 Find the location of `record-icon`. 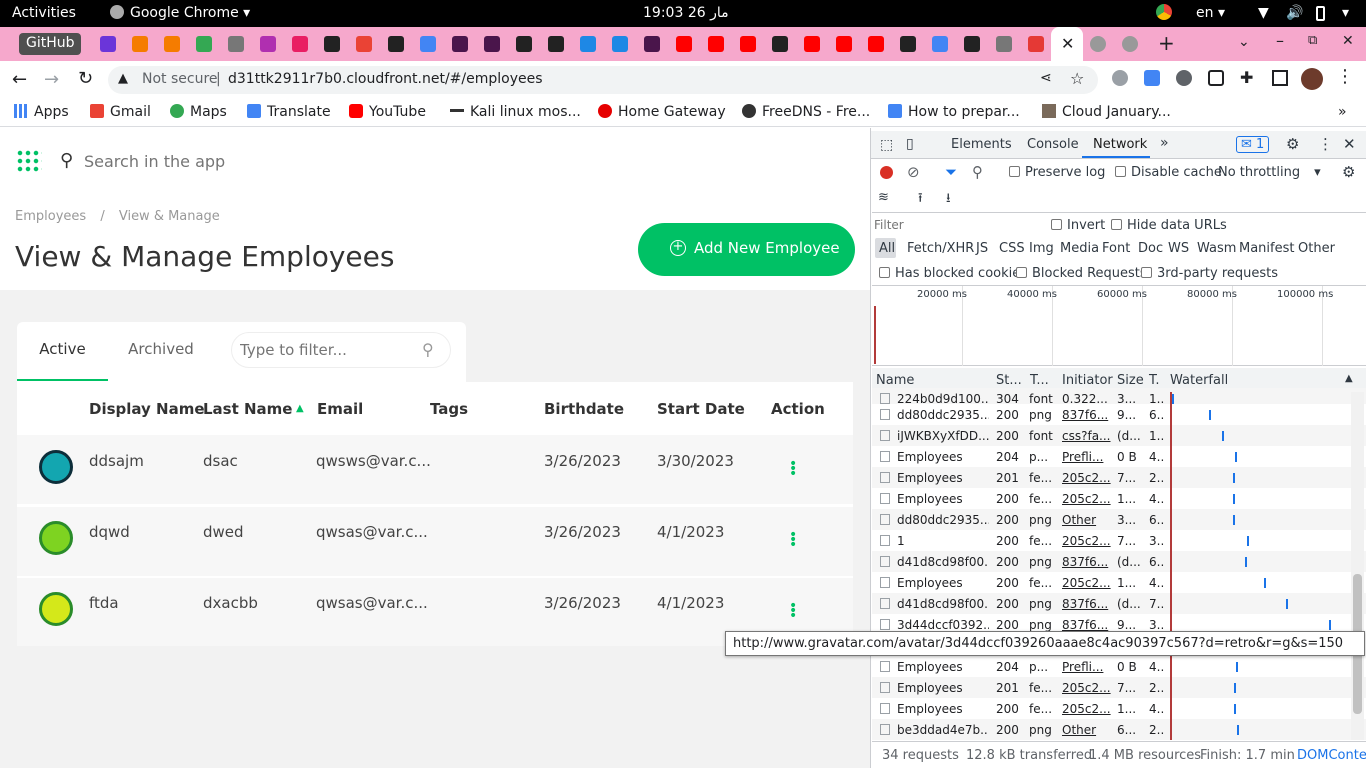

record-icon is located at coordinates (886, 172).